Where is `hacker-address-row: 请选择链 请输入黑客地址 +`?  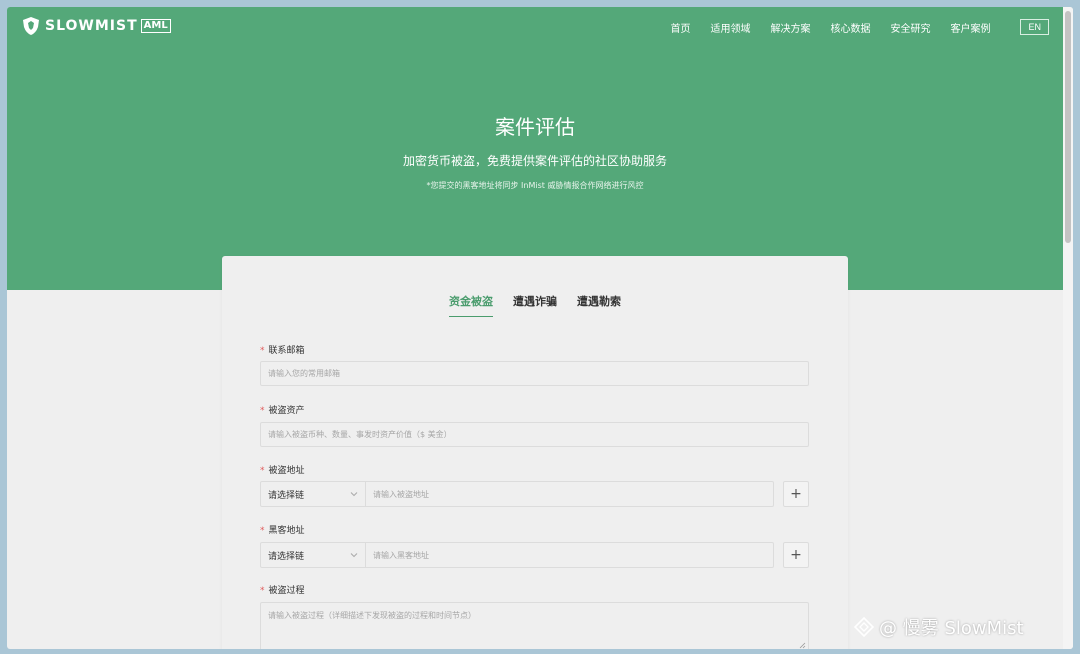
hacker-address-row: 请选择链 请输入黑客地址 + is located at coordinates (534, 555).